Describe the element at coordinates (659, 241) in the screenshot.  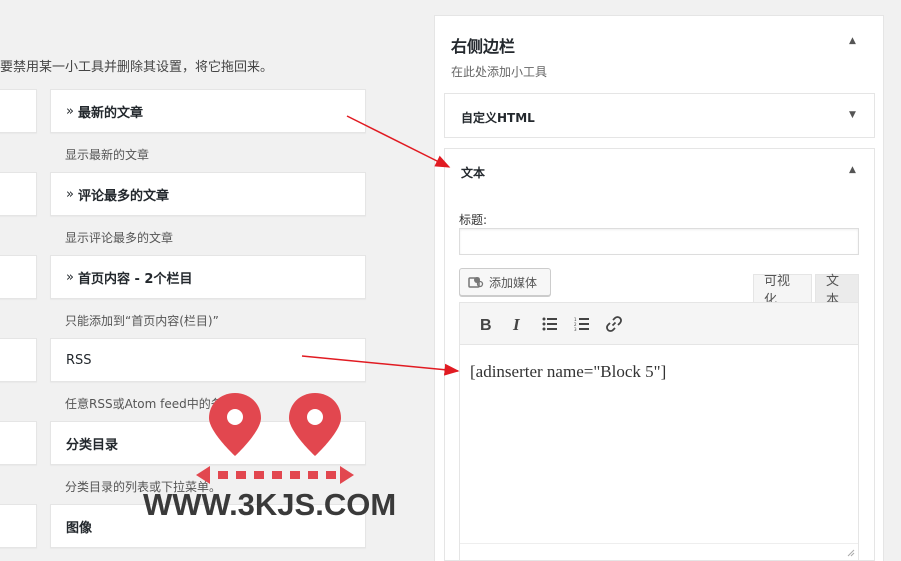
I see `title-input` at that location.